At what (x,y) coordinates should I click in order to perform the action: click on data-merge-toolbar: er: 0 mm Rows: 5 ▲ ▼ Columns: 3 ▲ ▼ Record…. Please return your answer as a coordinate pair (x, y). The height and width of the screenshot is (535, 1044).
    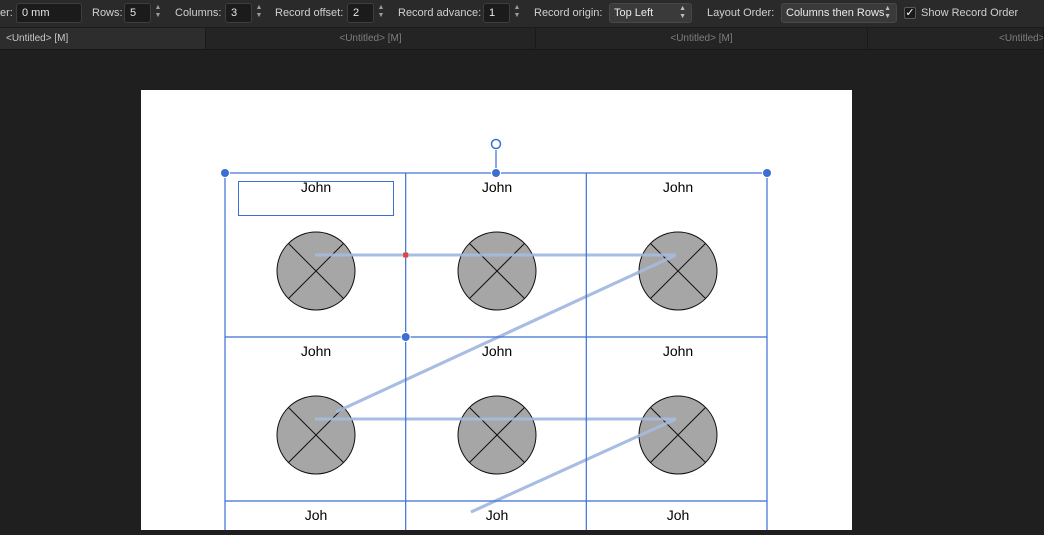
    Looking at the image, I should click on (522, 14).